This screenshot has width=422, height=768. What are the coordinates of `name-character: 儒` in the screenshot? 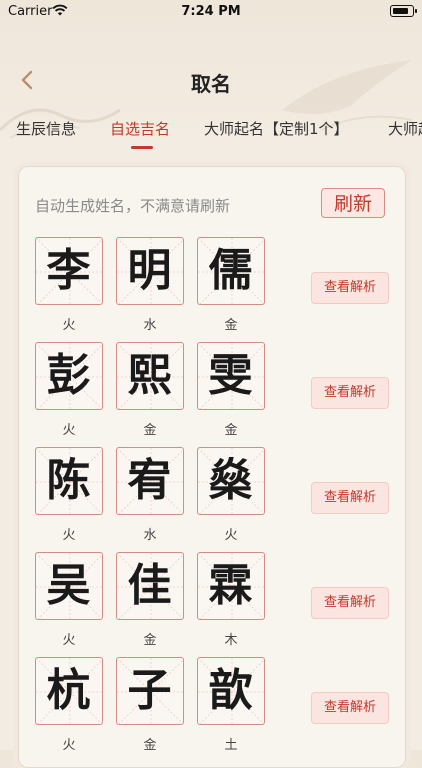 It's located at (230, 270).